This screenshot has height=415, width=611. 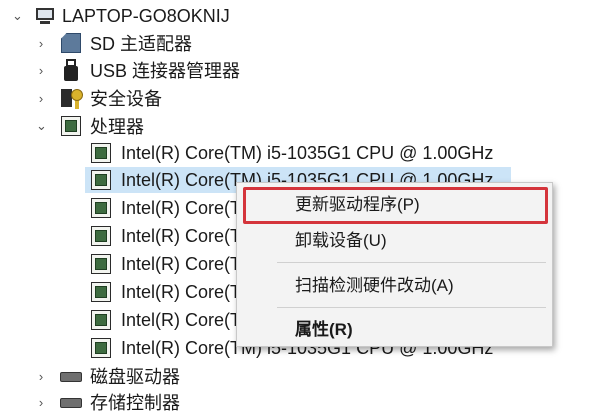 I want to click on menu-item-scan-hardware: 扫描检测硬件改动(A), so click(x=394, y=283).